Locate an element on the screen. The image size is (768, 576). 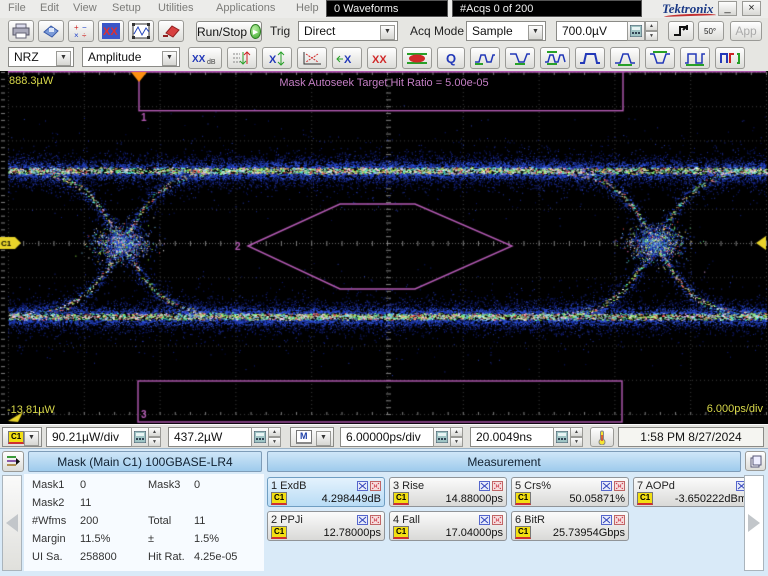
trig-level-stepper: ▲ ▼ is located at coordinates (651, 31).